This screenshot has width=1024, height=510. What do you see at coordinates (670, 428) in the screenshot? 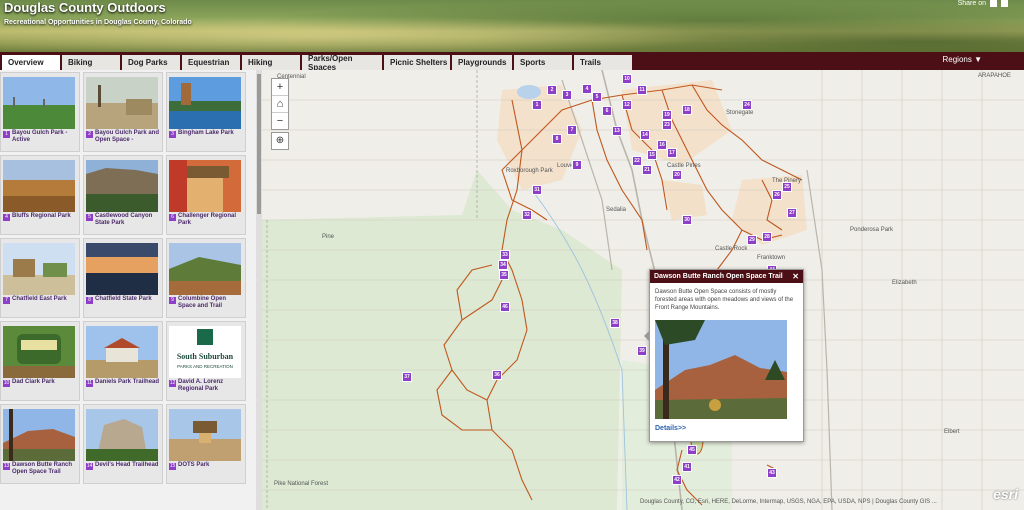
I see `details-link: Details>>` at bounding box center [670, 428].